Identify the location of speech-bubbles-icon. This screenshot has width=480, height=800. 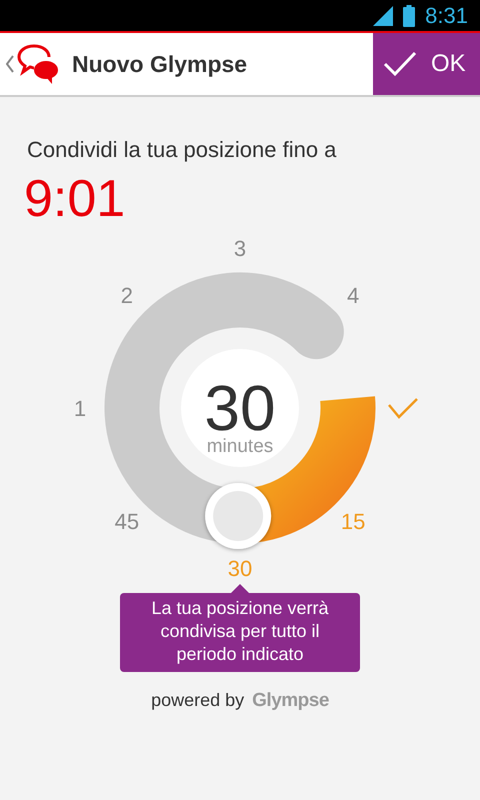
(38, 64).